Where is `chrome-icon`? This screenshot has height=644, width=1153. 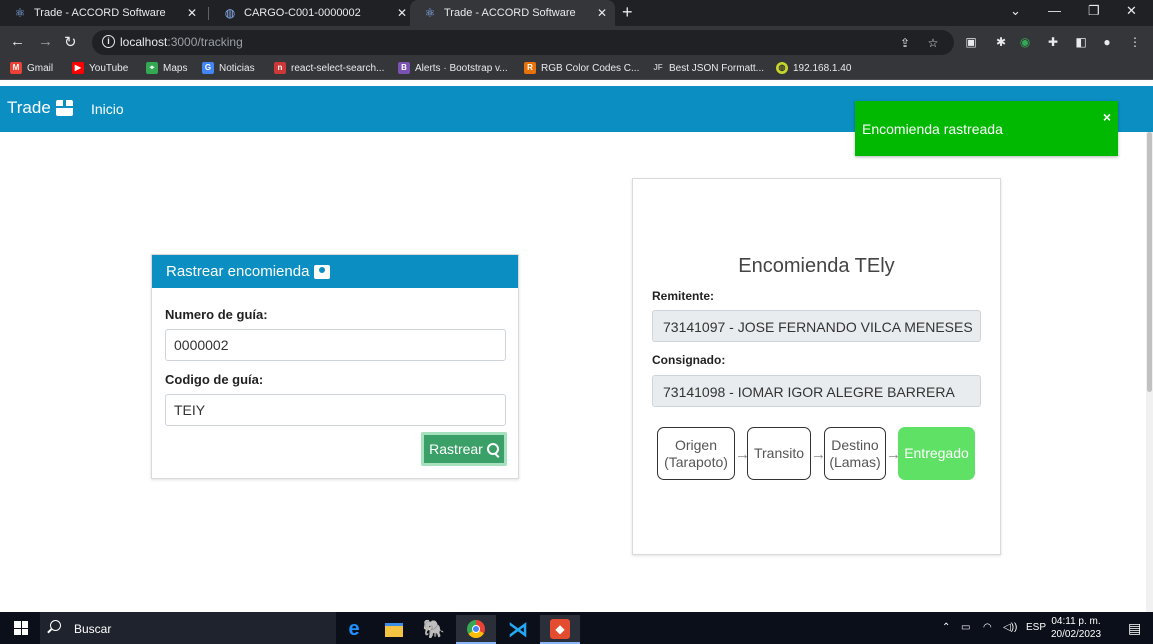
chrome-icon is located at coordinates (476, 629).